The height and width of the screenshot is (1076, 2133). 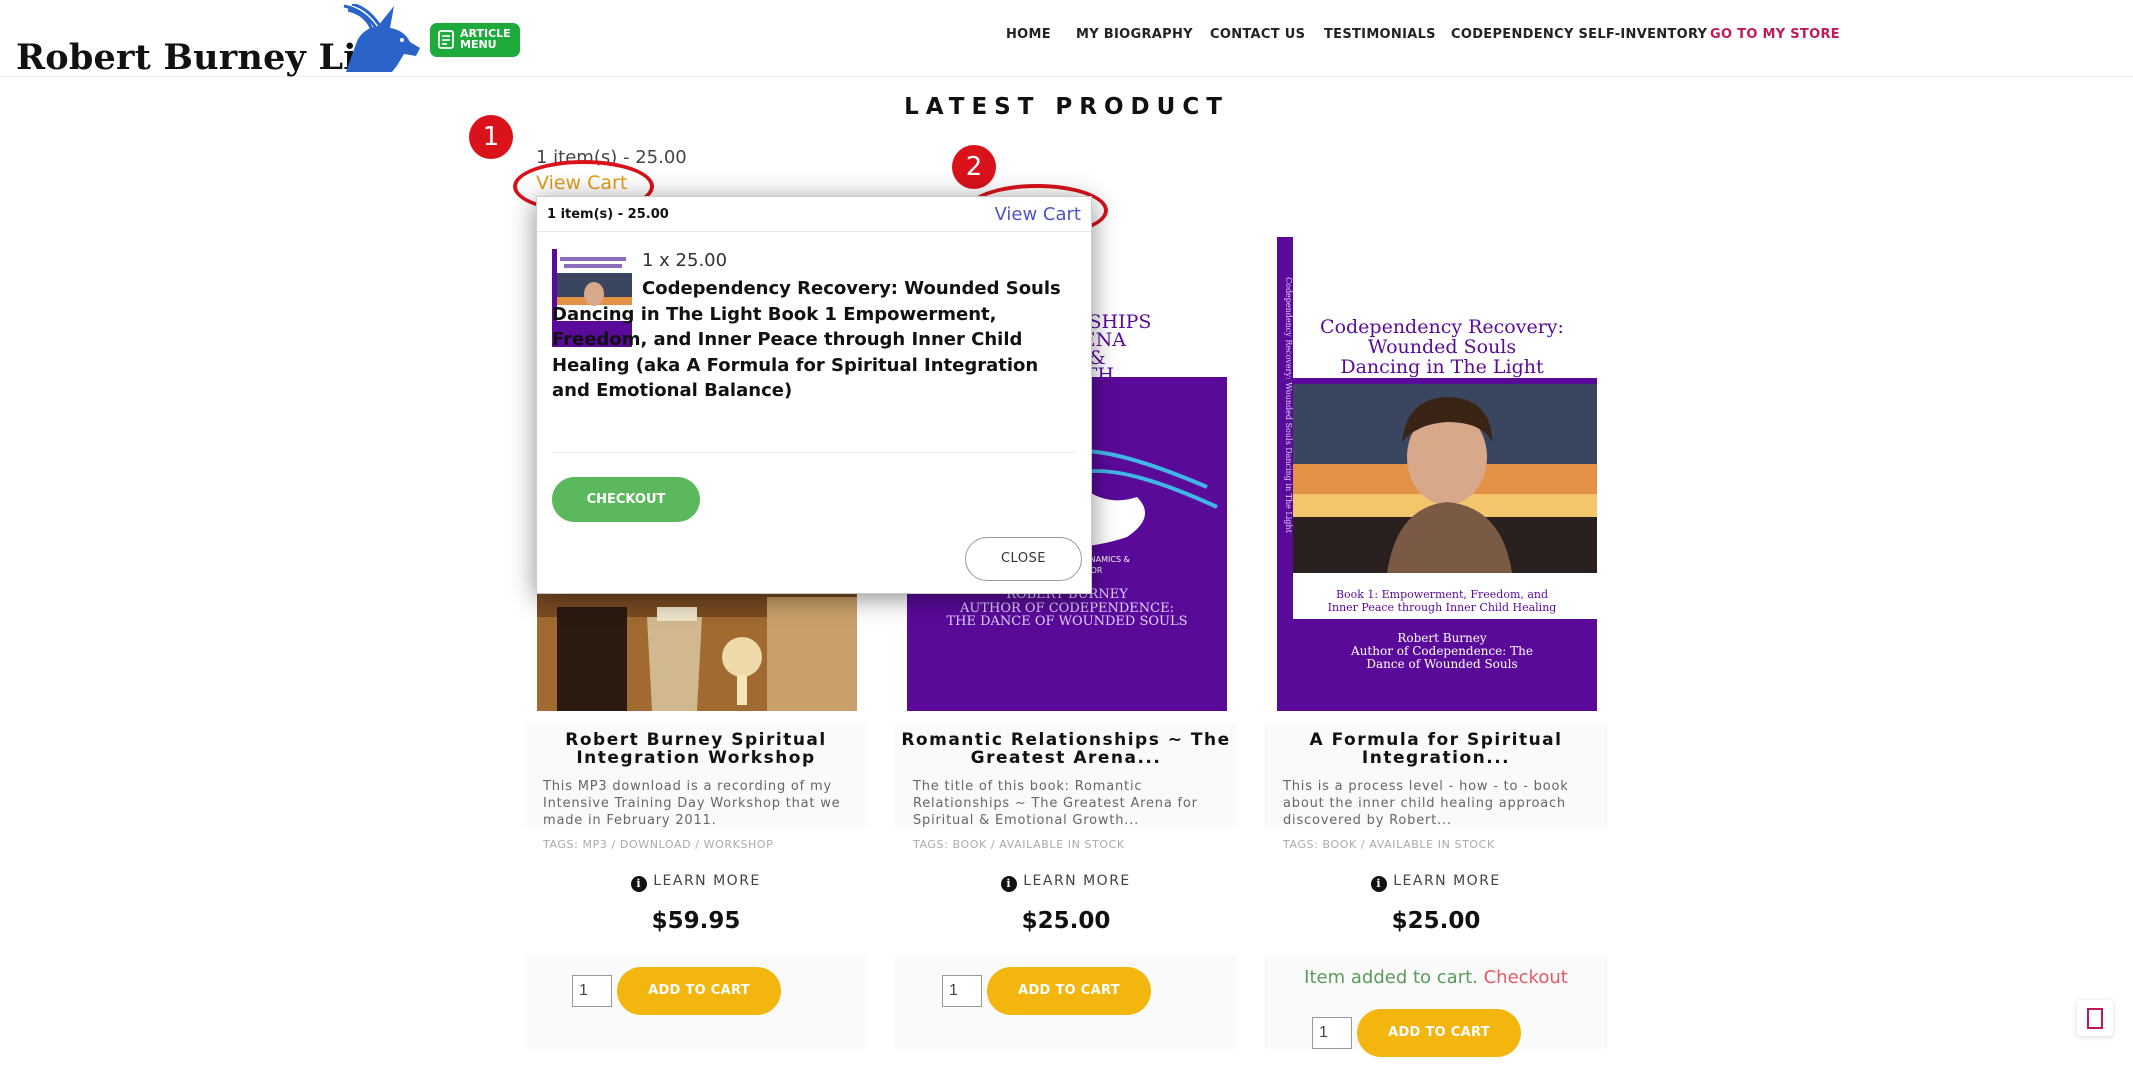 What do you see at coordinates (2095, 1018) in the screenshot?
I see `floating-widget-icon` at bounding box center [2095, 1018].